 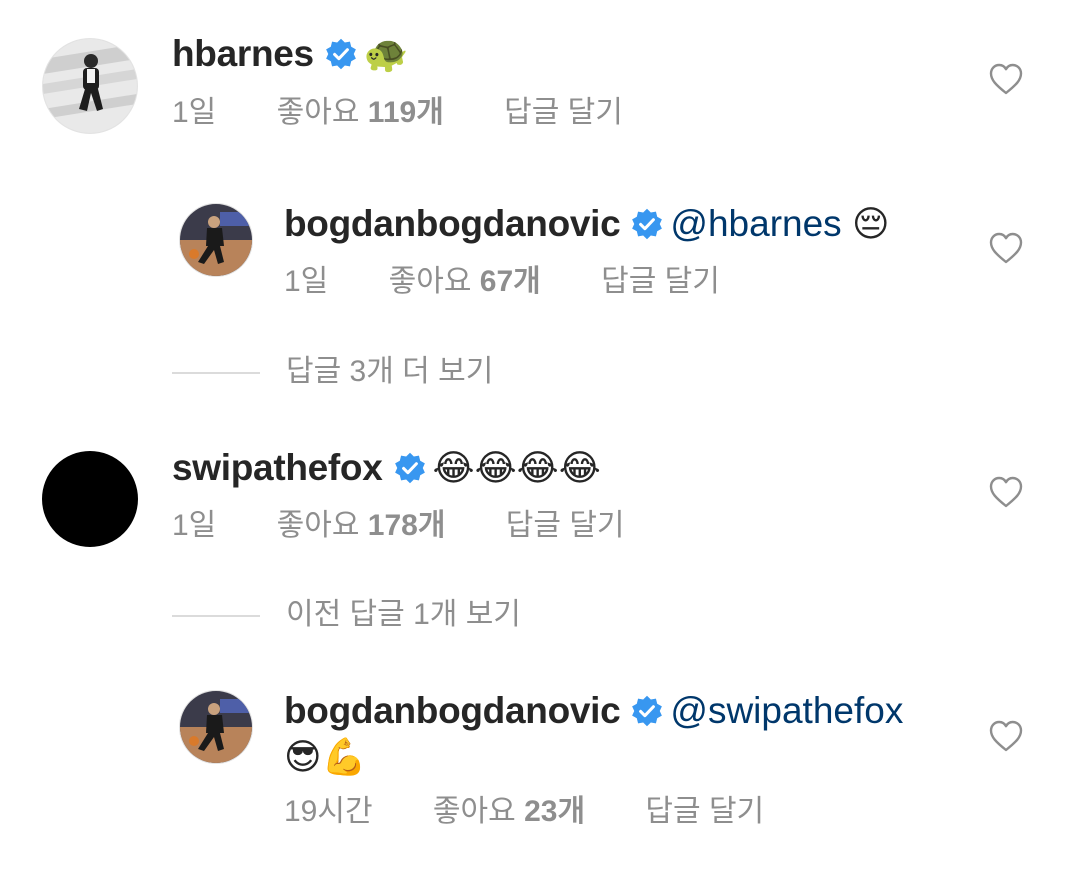 I want to click on comment-text: 😂😂😂😂, so click(x=516, y=467).